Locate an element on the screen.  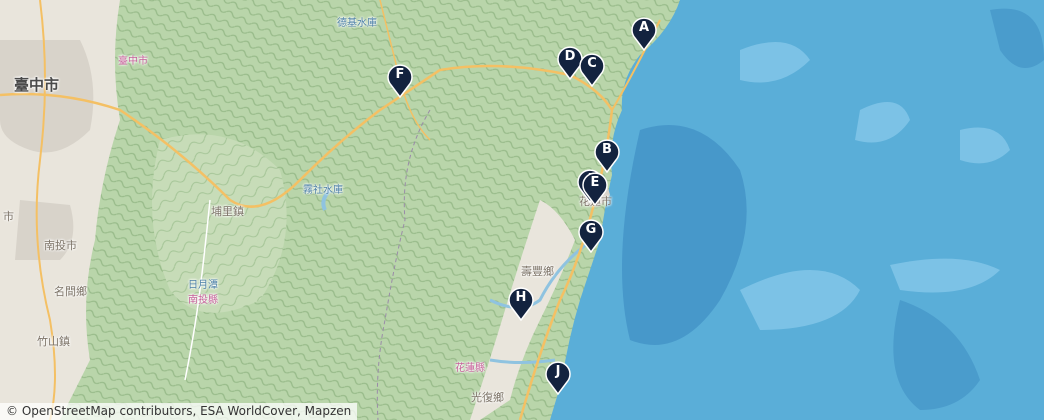
place-label-taichung-small: 臺中市 is located at coordinates (133, 61).